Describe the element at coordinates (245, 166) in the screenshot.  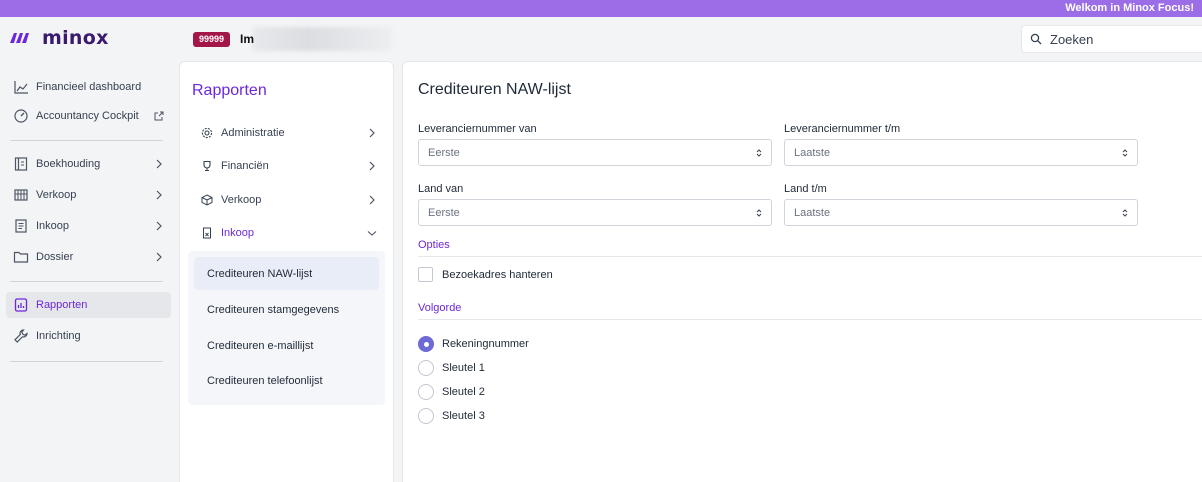
I see `category-label: Financiën` at that location.